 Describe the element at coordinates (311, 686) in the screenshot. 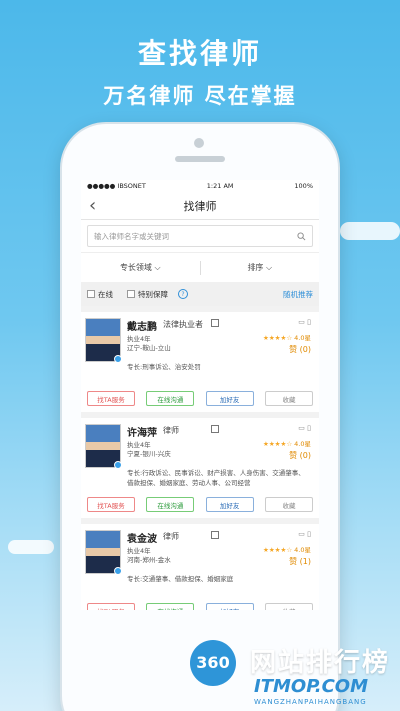

I see `watermark-domain: ITMOP.COM` at that location.